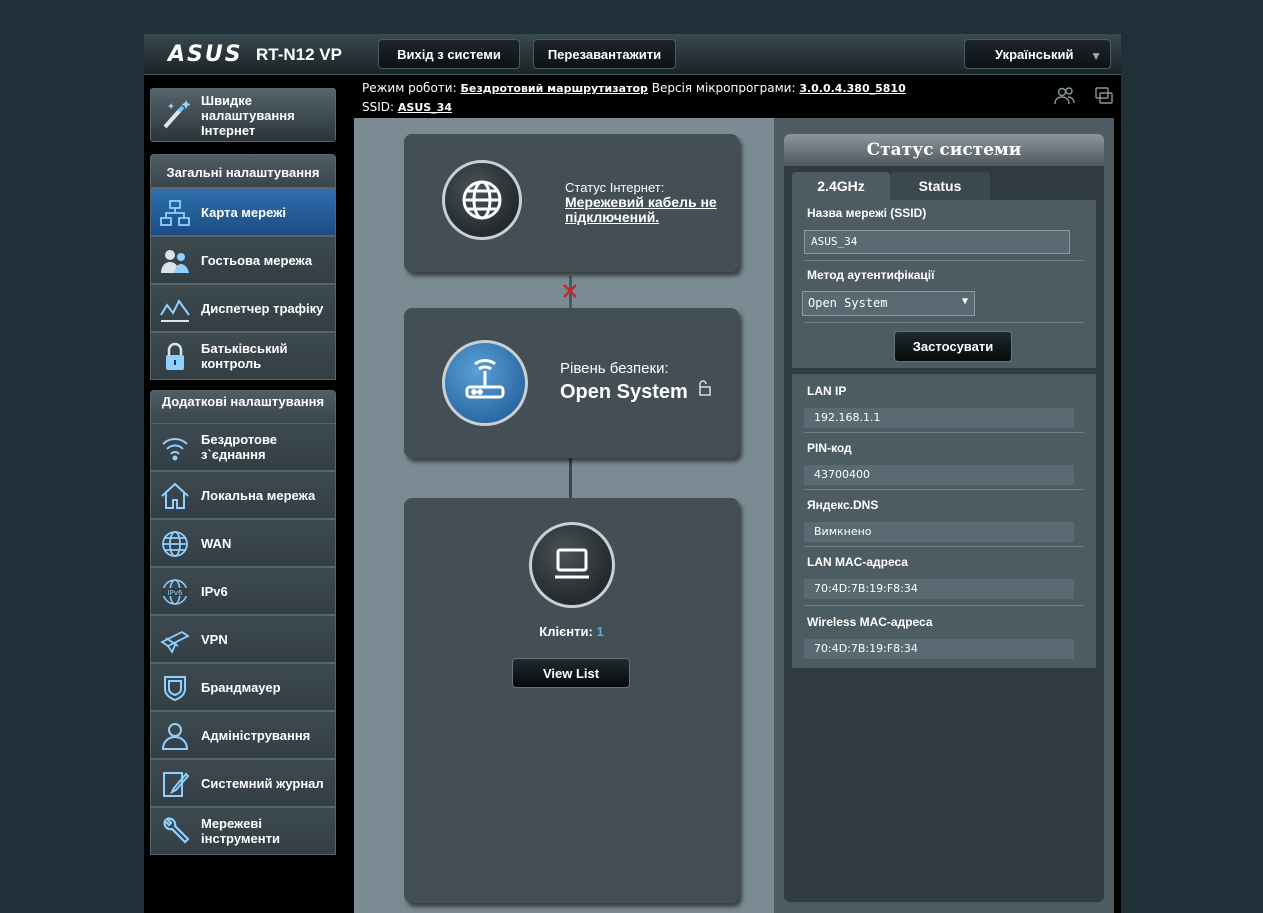 The width and height of the screenshot is (1263, 913). I want to click on sidebar-item-ipv6: IPv6 IPv6, so click(243, 591).